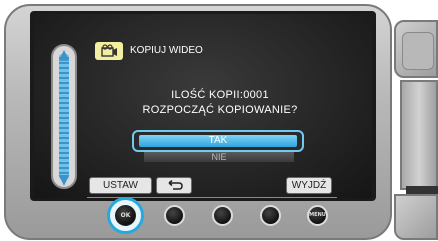  I want to click on slider-up-arrow-icon: ▲, so click(64, 55).